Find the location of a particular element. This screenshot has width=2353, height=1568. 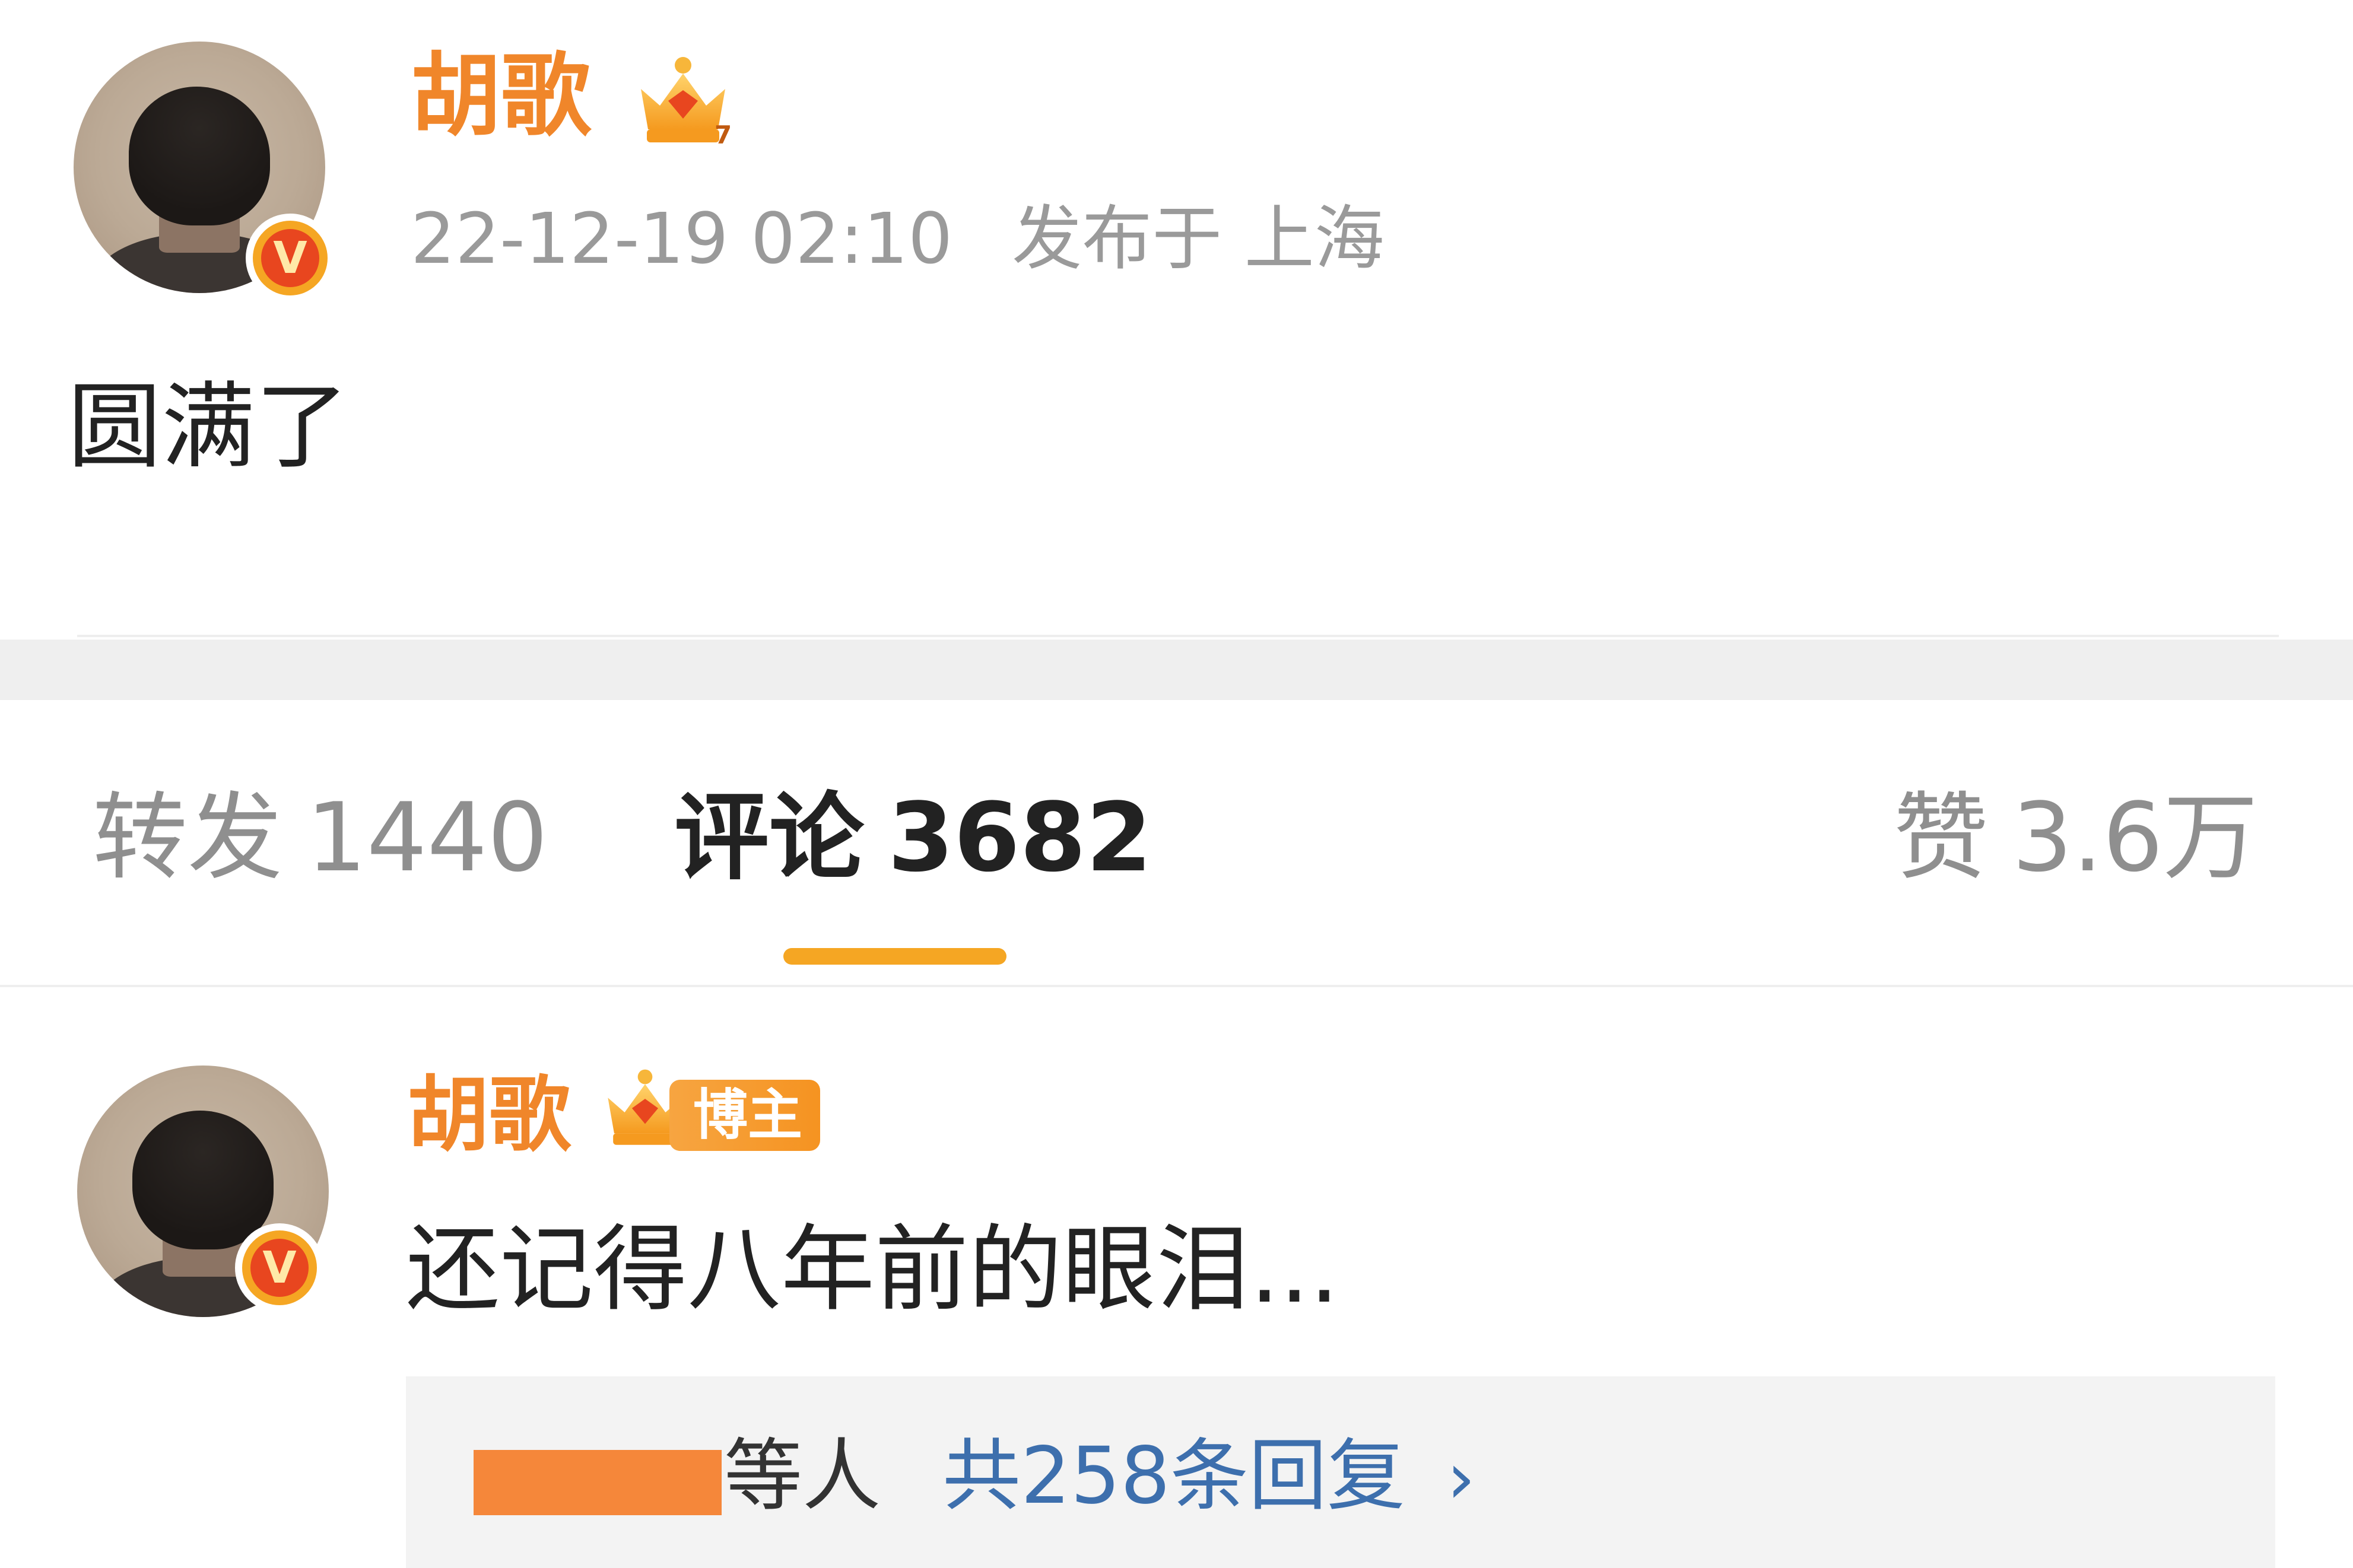

chevron-right-icon: › is located at coordinates (1460, 1478).